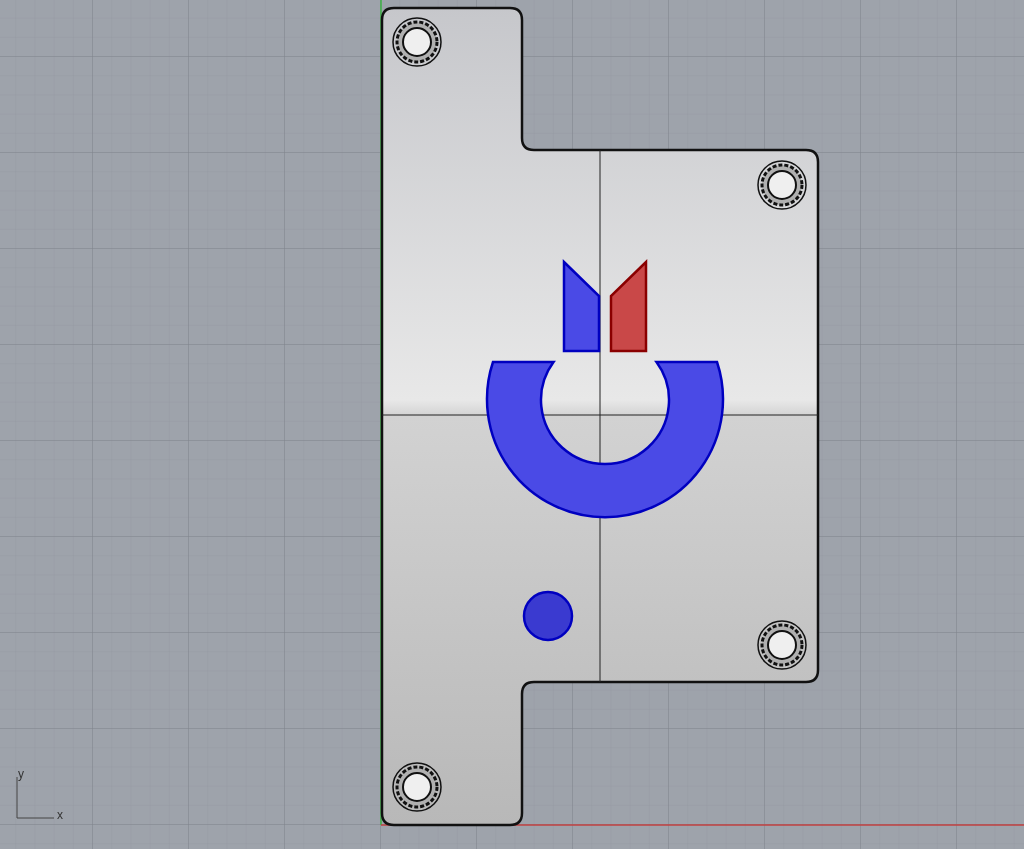  I want to click on y-axis-label: y, so click(21, 774).